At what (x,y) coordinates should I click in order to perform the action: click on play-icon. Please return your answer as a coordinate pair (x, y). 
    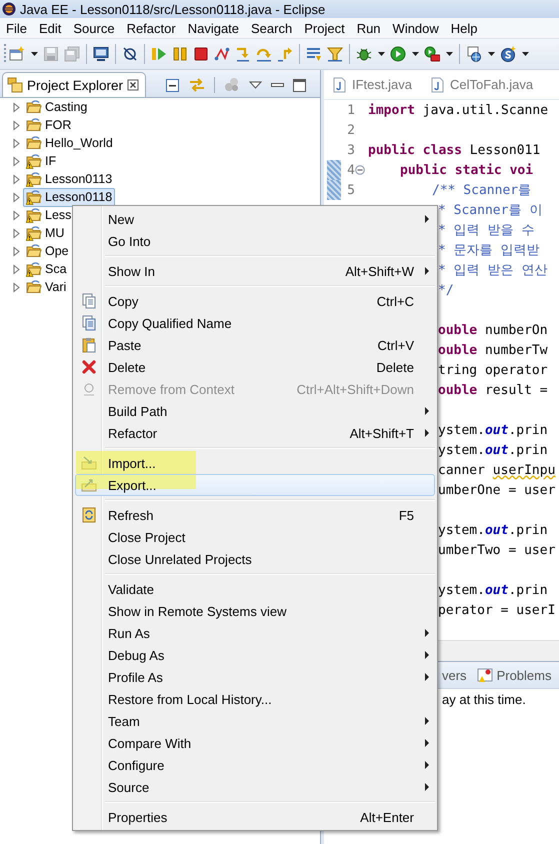
    Looking at the image, I should click on (398, 54).